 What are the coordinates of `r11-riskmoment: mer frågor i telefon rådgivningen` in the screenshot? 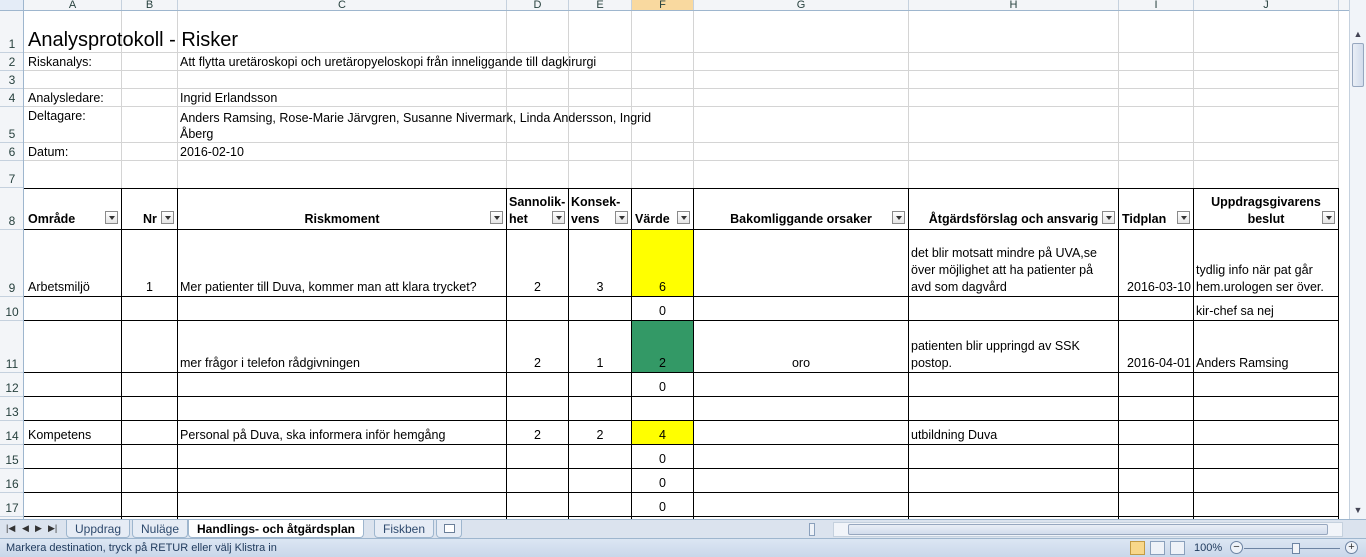 It's located at (270, 363).